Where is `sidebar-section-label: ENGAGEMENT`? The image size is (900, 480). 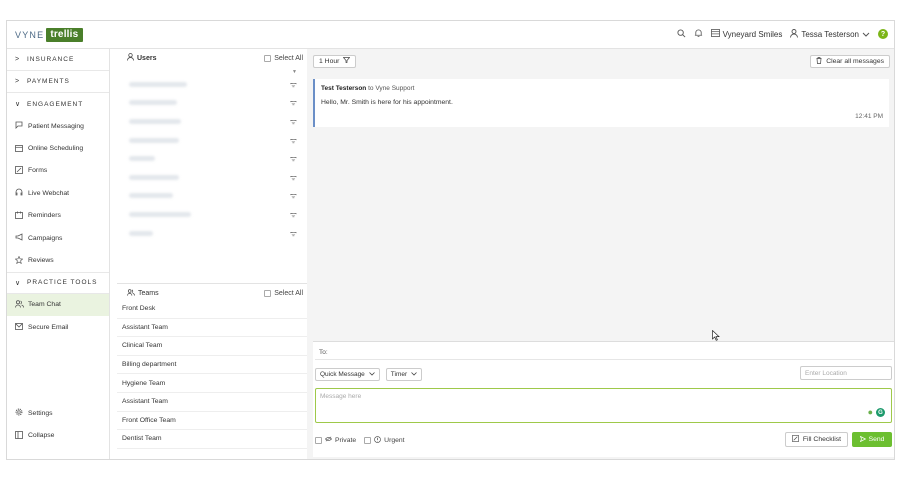 sidebar-section-label: ENGAGEMENT is located at coordinates (55, 104).